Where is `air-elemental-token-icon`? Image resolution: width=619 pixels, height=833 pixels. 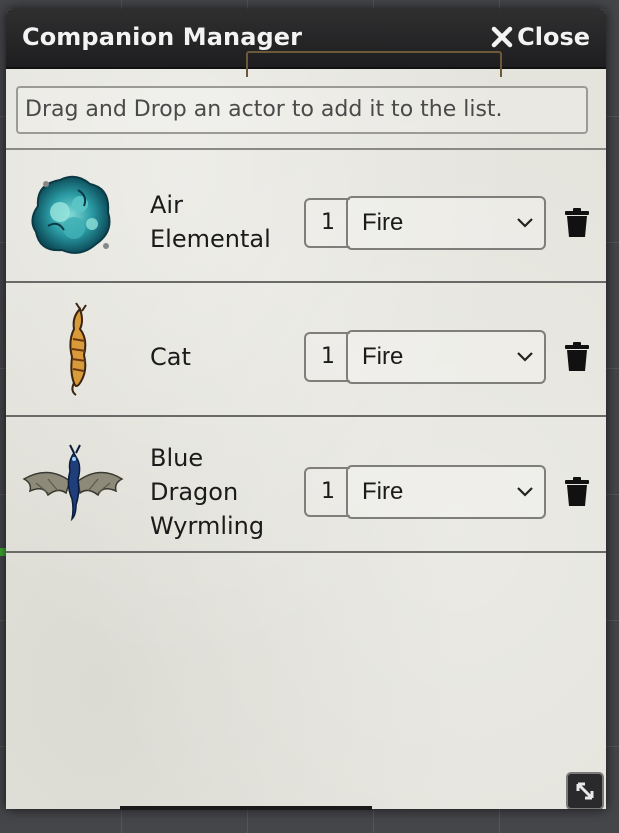 air-elemental-token-icon is located at coordinates (72, 216).